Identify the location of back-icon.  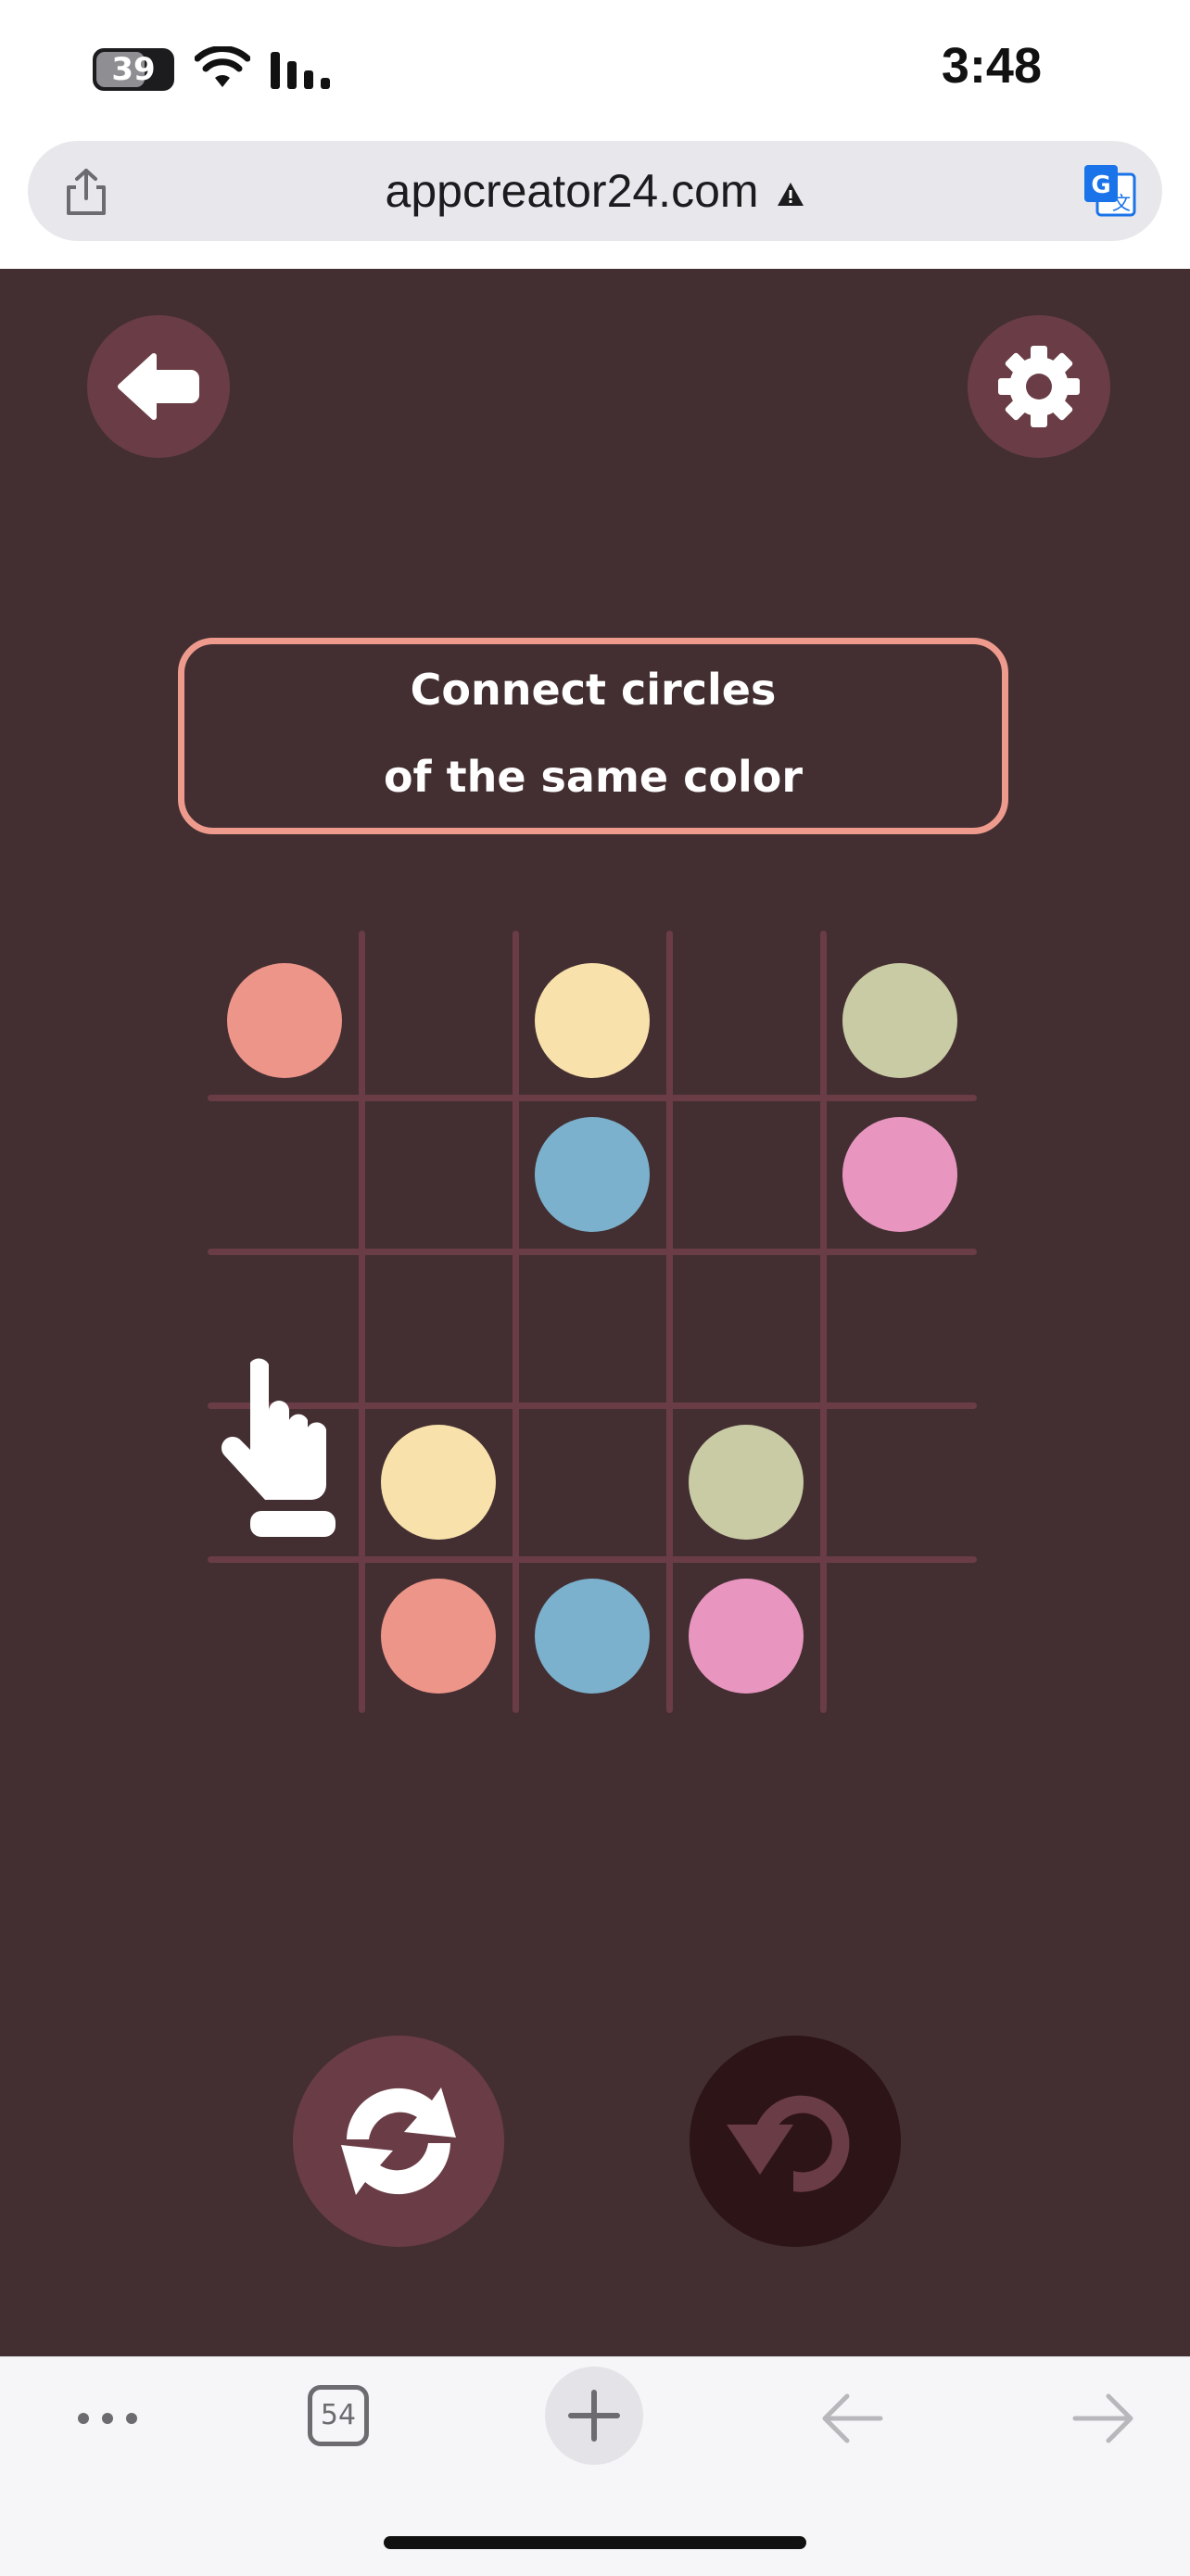
(852, 2418).